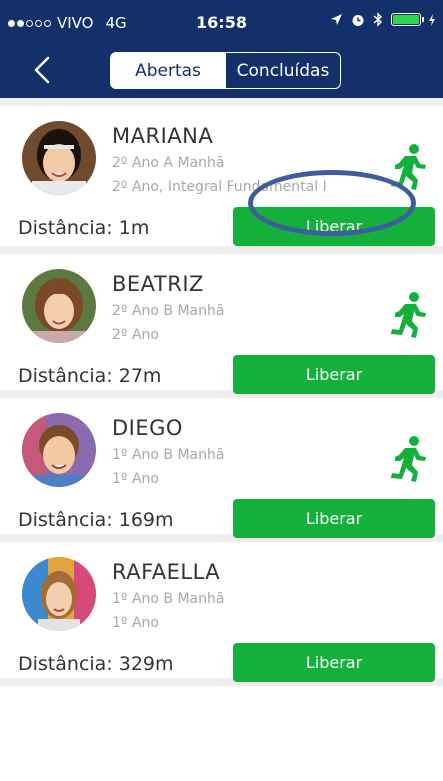 The height and width of the screenshot is (781, 443). Describe the element at coordinates (135, 335) in the screenshot. I see `student-program: 2º Ano` at that location.